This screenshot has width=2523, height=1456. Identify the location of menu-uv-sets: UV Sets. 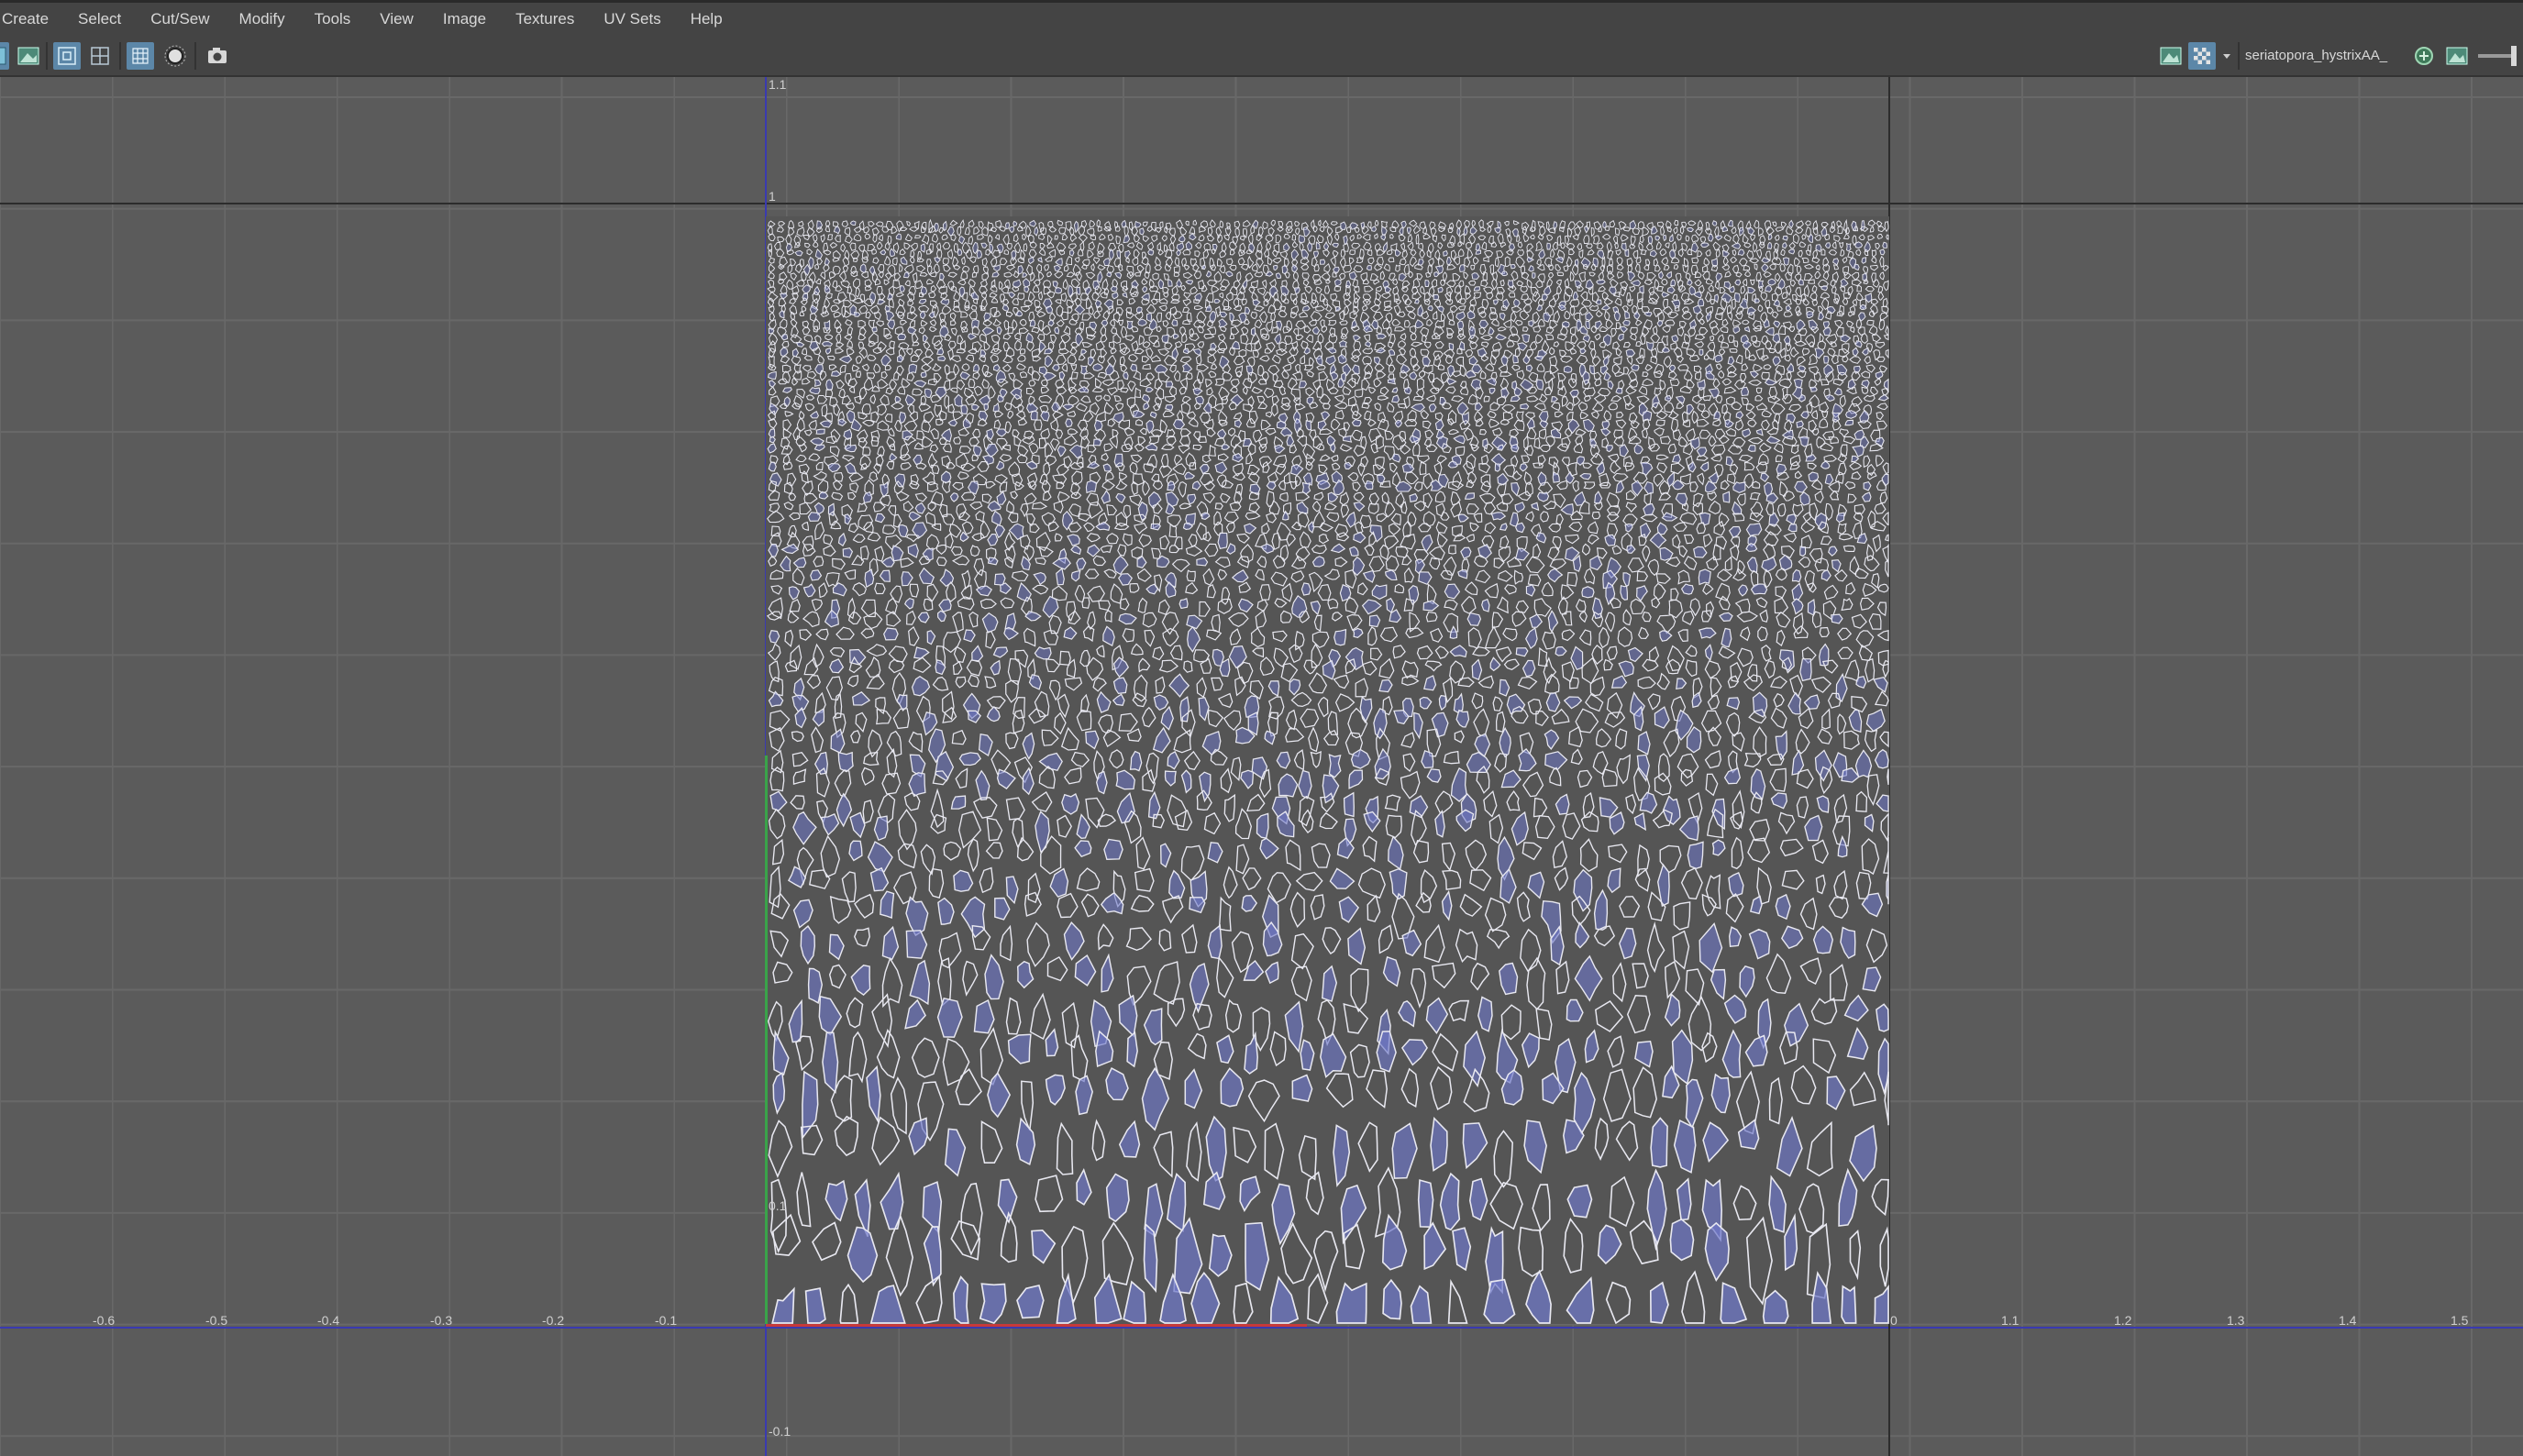
(632, 19).